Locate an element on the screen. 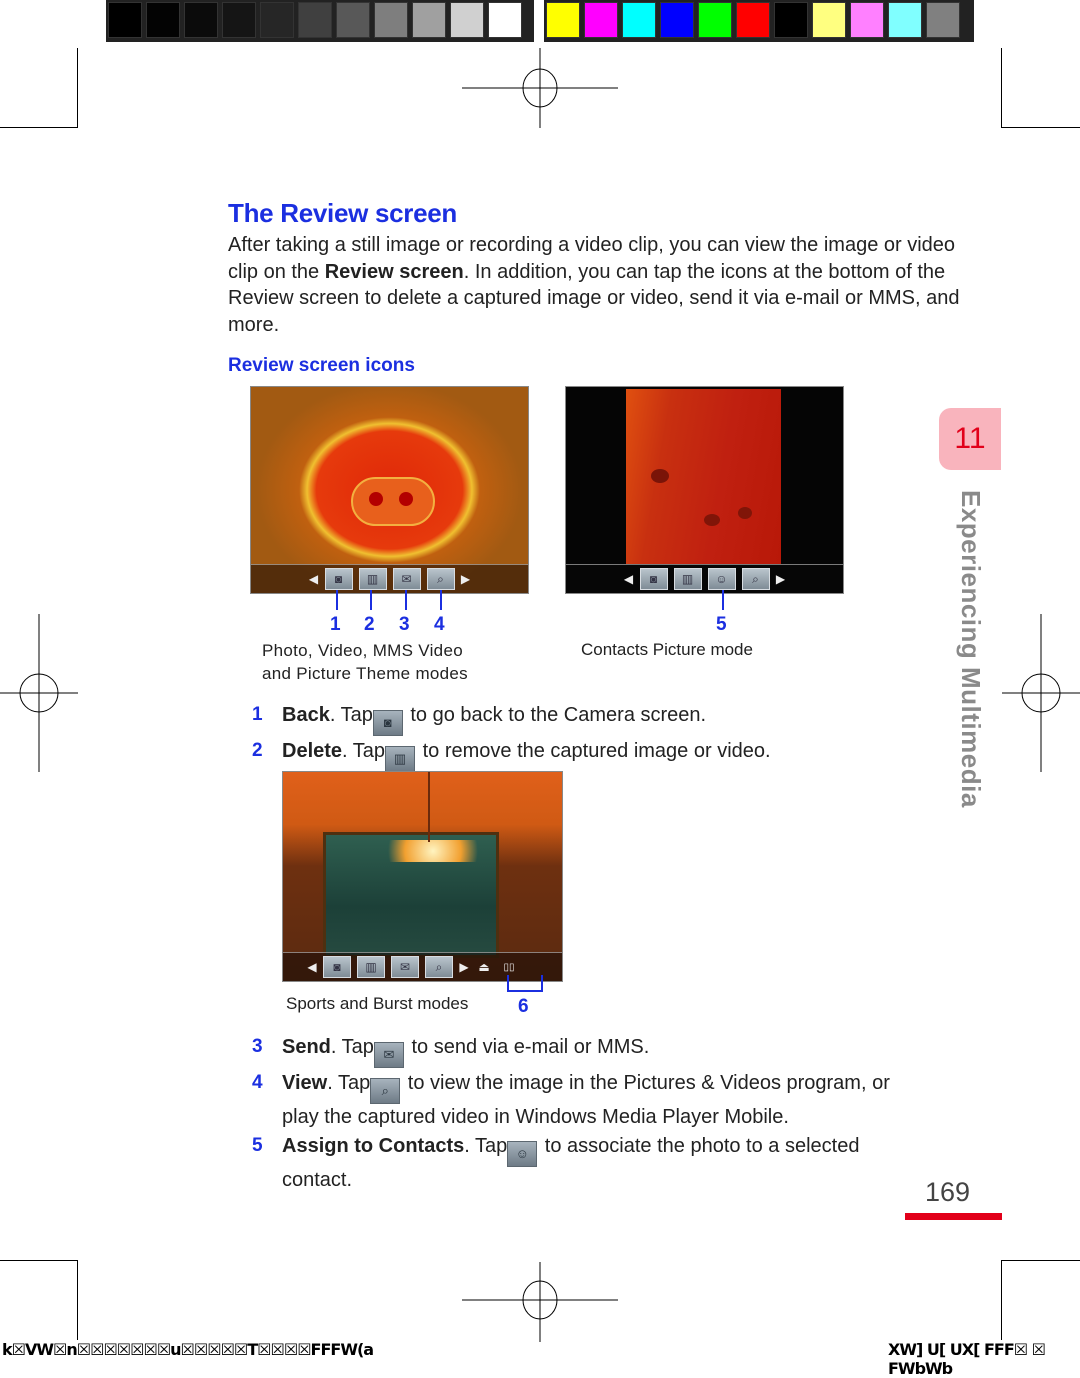  page-number-rule is located at coordinates (953, 1216).